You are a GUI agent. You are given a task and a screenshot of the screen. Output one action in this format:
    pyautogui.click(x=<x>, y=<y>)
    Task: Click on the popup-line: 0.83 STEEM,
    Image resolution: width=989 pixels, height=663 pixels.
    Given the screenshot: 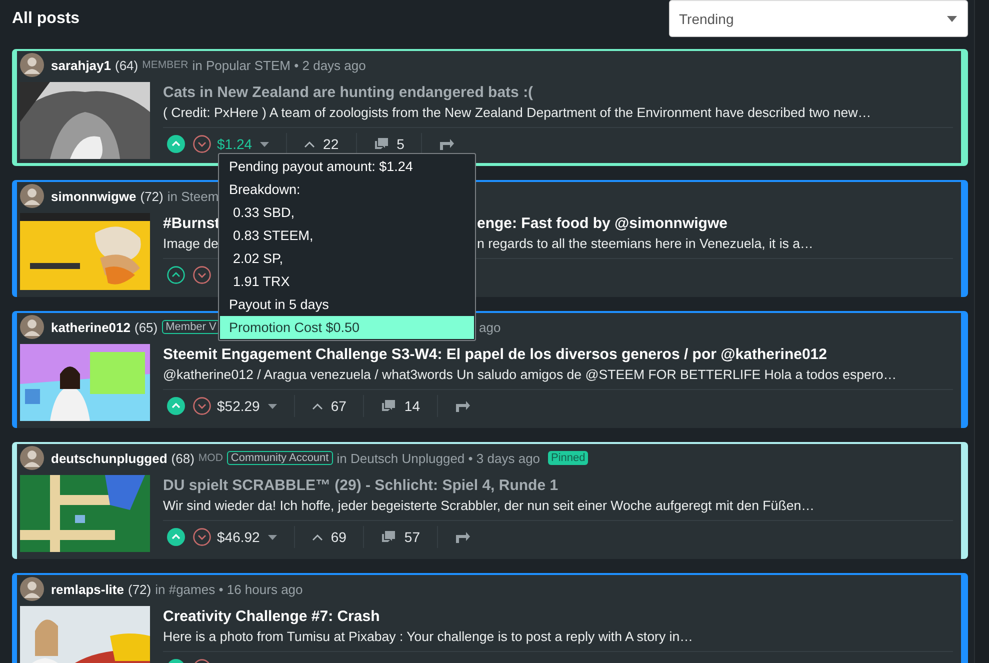 What is the action you would take?
    pyautogui.click(x=273, y=236)
    